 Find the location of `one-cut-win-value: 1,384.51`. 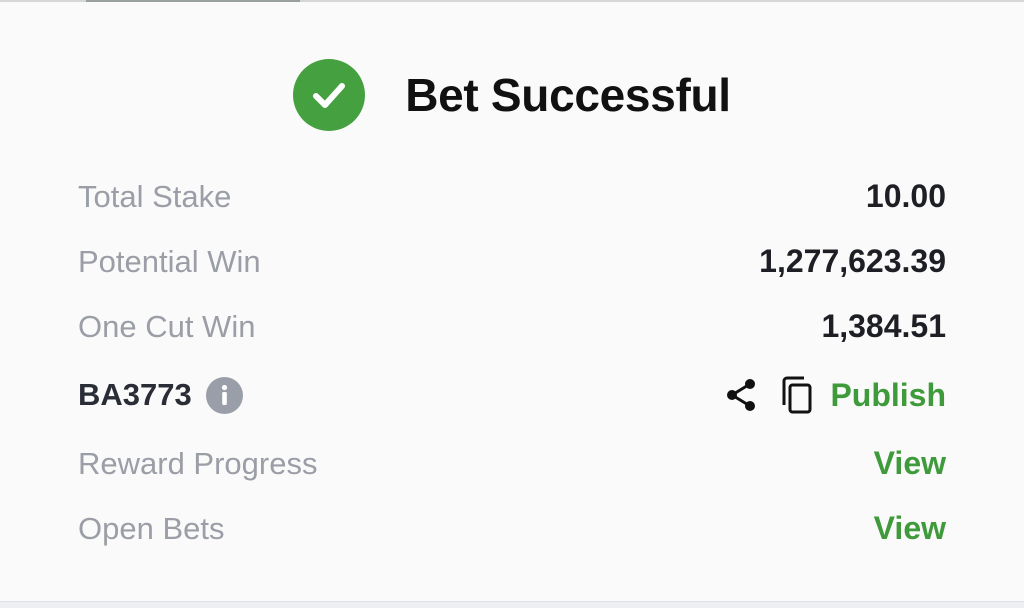

one-cut-win-value: 1,384.51 is located at coordinates (883, 326).